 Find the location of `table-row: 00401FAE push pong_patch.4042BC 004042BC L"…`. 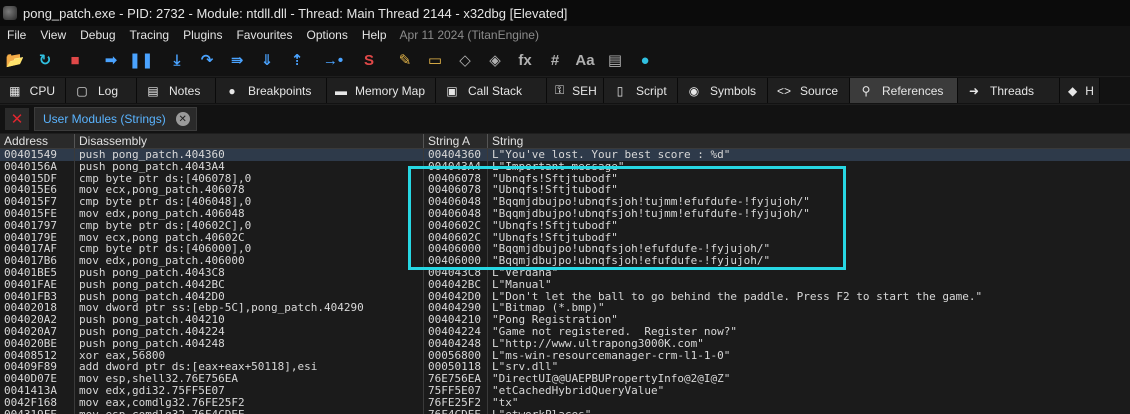

table-row: 00401FAE push pong_patch.4042BC 004042BC L"… is located at coordinates (565, 284).